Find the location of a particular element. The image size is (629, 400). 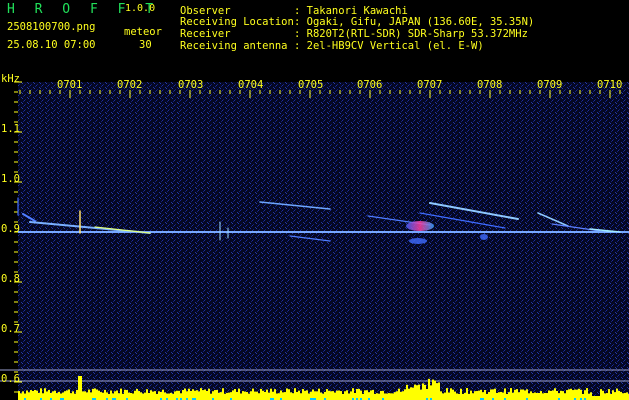

info-value-observer: : Takanori Kawachi is located at coordinates (351, 11).